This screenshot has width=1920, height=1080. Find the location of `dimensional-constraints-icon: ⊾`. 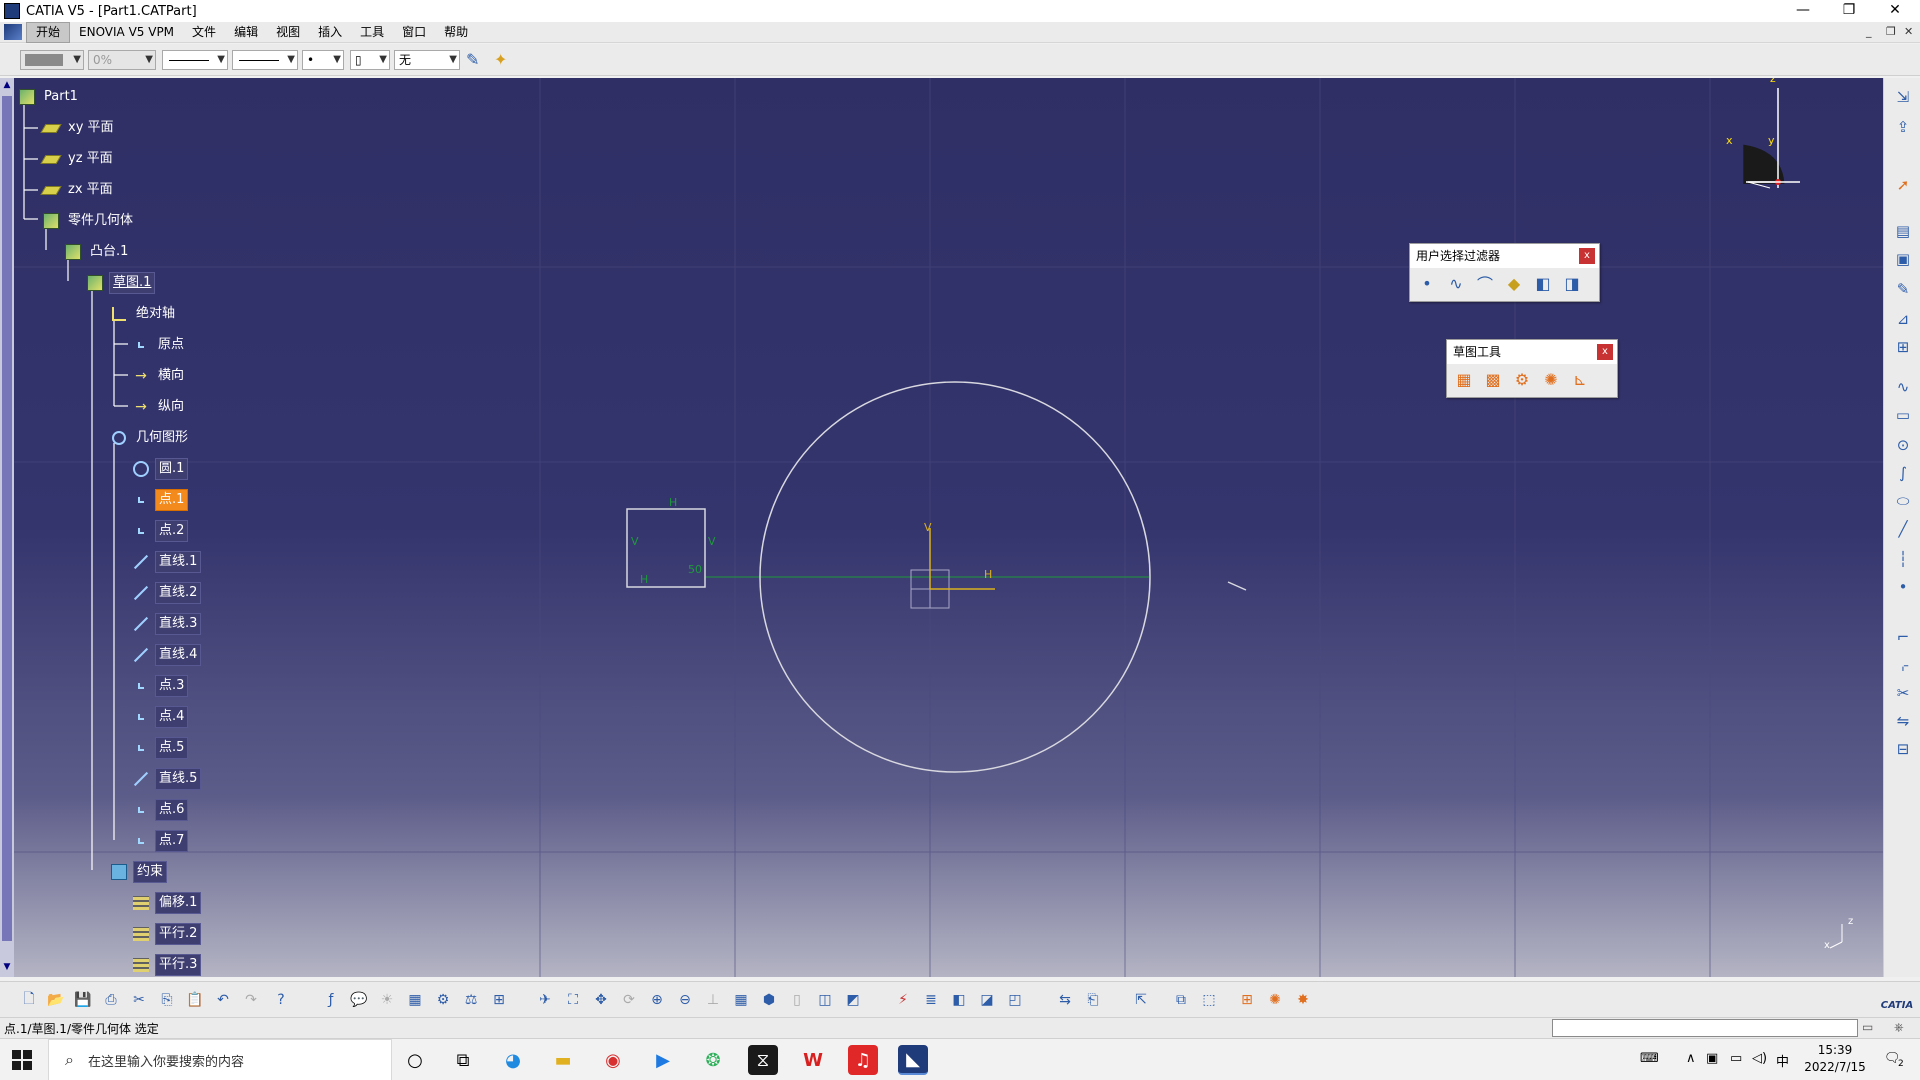

dimensional-constraints-icon: ⊾ is located at coordinates (1580, 379).